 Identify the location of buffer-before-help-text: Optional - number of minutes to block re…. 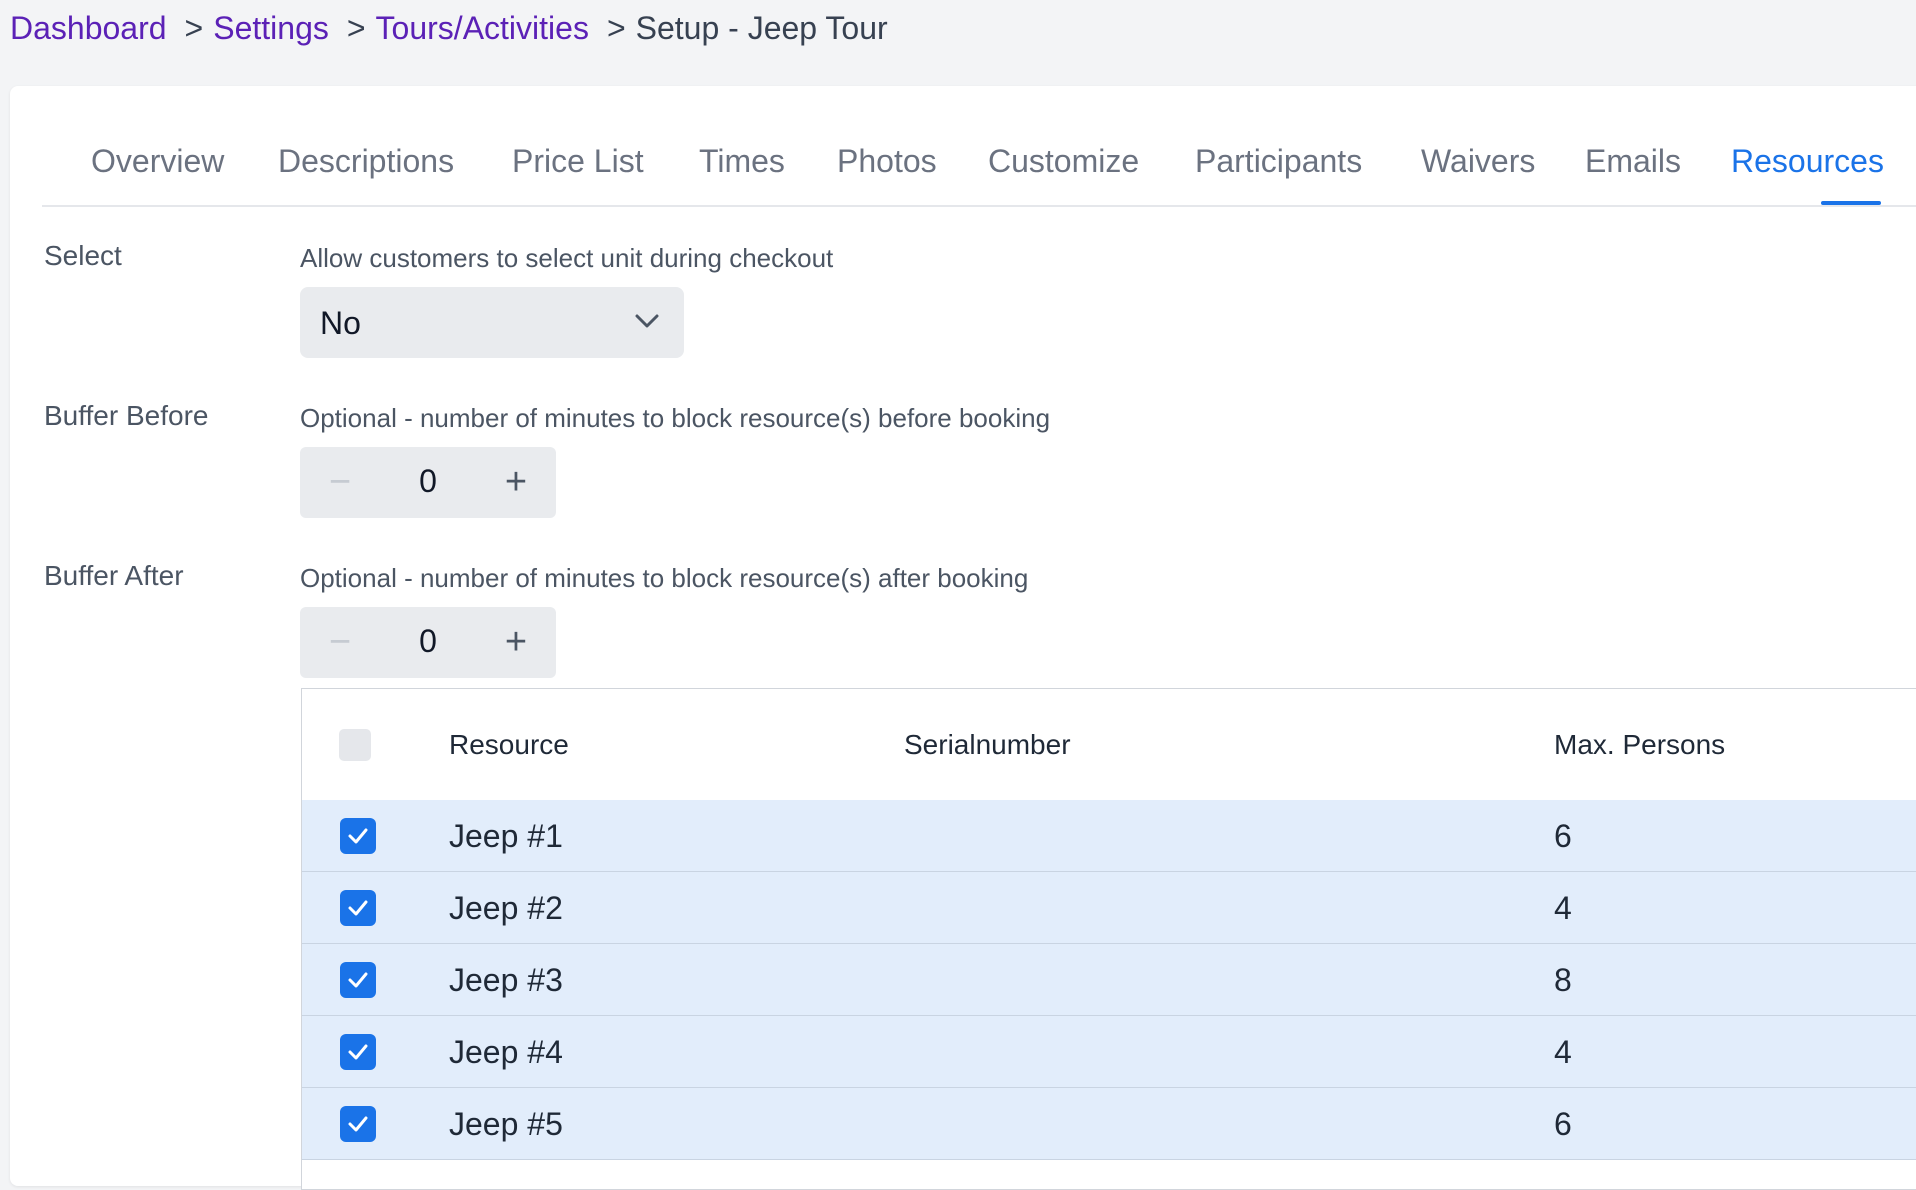
(675, 418).